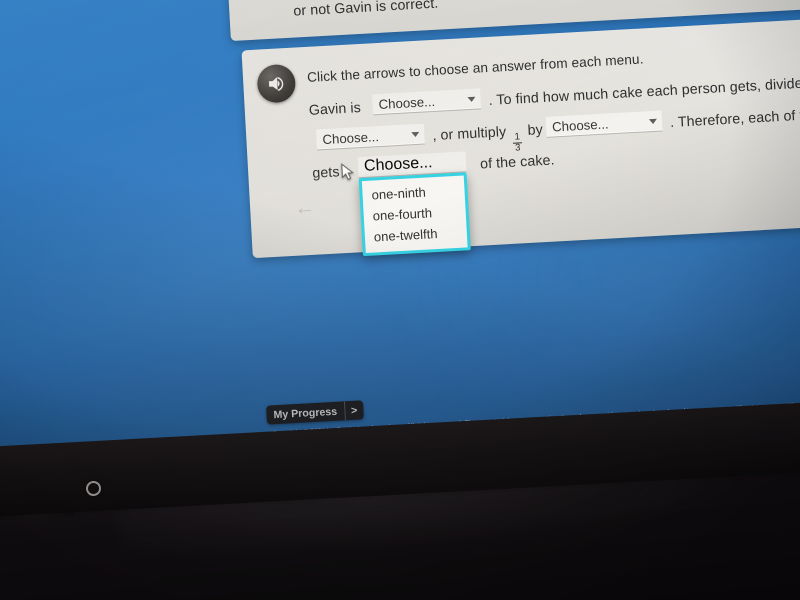  What do you see at coordinates (365, 10) in the screenshot?
I see `stem-line-3: or not Gavin is correct.` at bounding box center [365, 10].